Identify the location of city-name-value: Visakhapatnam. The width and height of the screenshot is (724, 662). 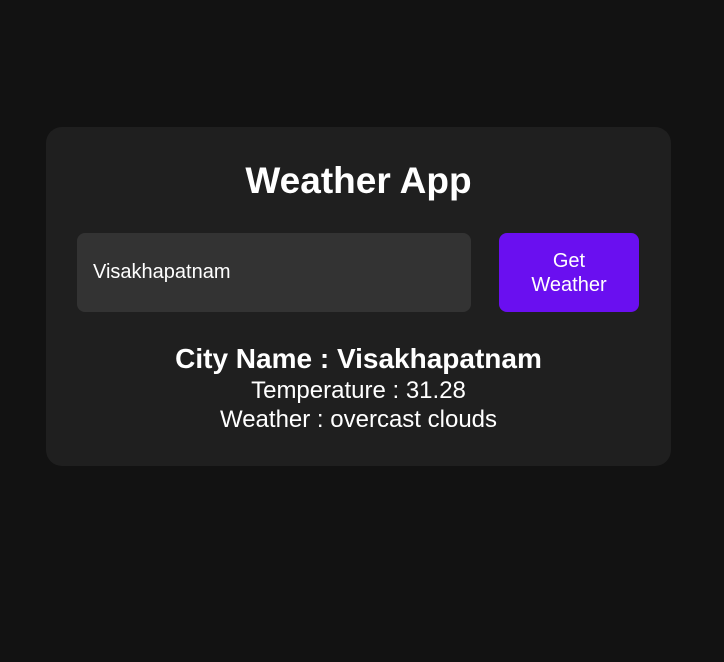
(439, 358).